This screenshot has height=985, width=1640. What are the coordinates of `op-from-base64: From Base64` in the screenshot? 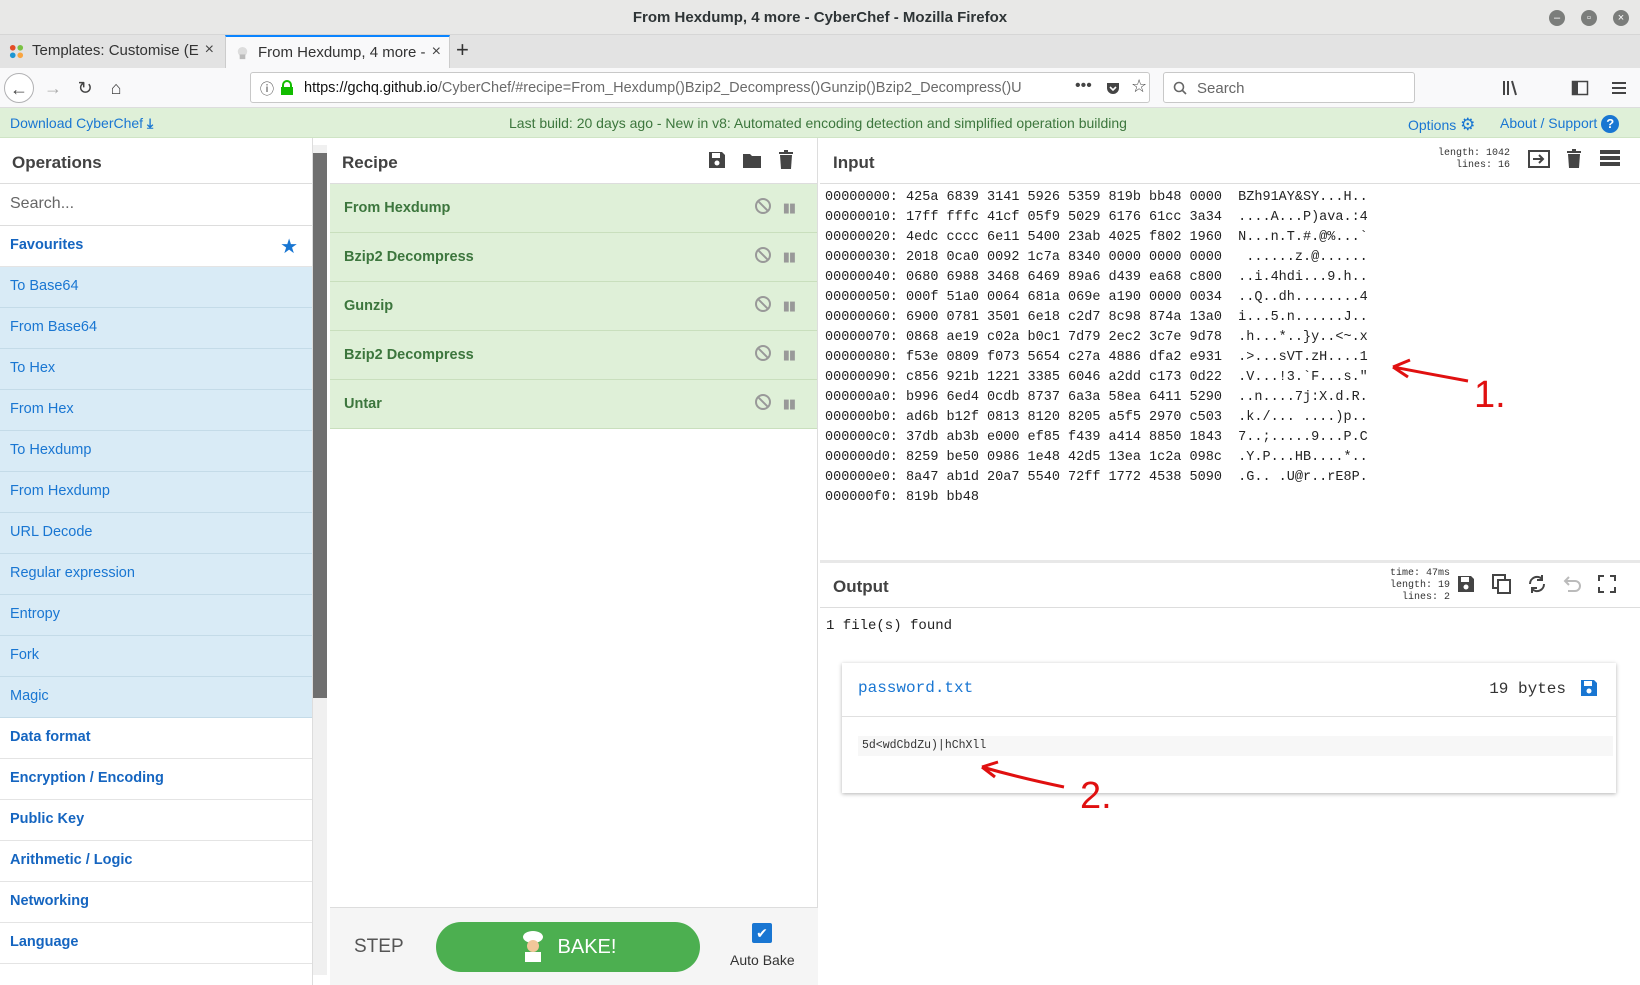 It's located at (156, 328).